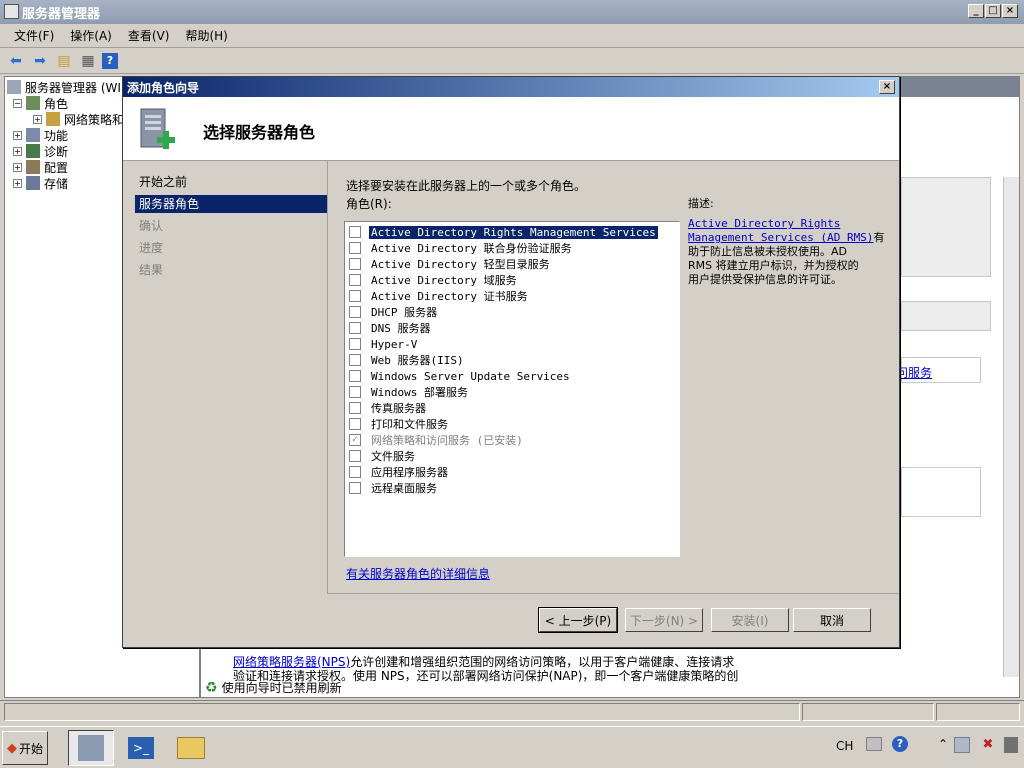 Image resolution: width=1024 pixels, height=768 pixels. What do you see at coordinates (461, 248) in the screenshot?
I see `role-item: Active Directory 联合身份验证服务` at bounding box center [461, 248].